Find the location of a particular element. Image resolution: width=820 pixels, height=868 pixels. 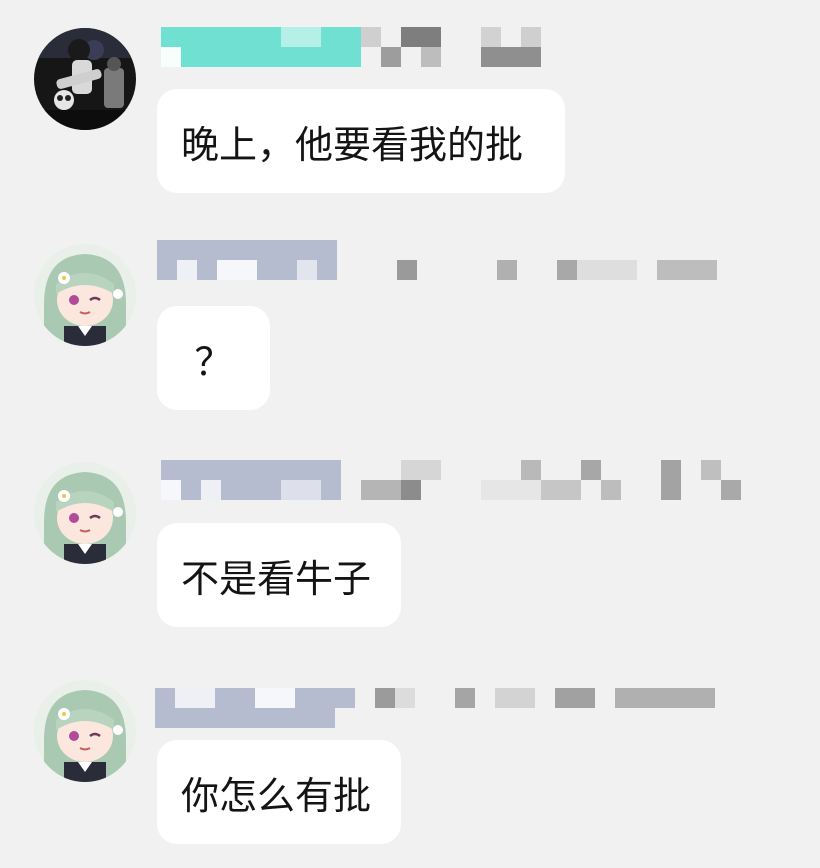

message-bubble: 你怎么有批 is located at coordinates (279, 792).